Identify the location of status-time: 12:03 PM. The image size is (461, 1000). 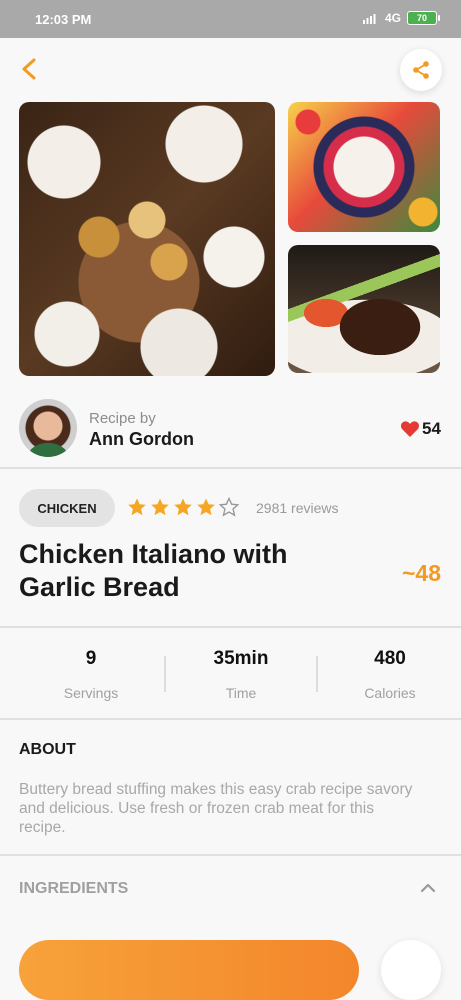
(63, 19).